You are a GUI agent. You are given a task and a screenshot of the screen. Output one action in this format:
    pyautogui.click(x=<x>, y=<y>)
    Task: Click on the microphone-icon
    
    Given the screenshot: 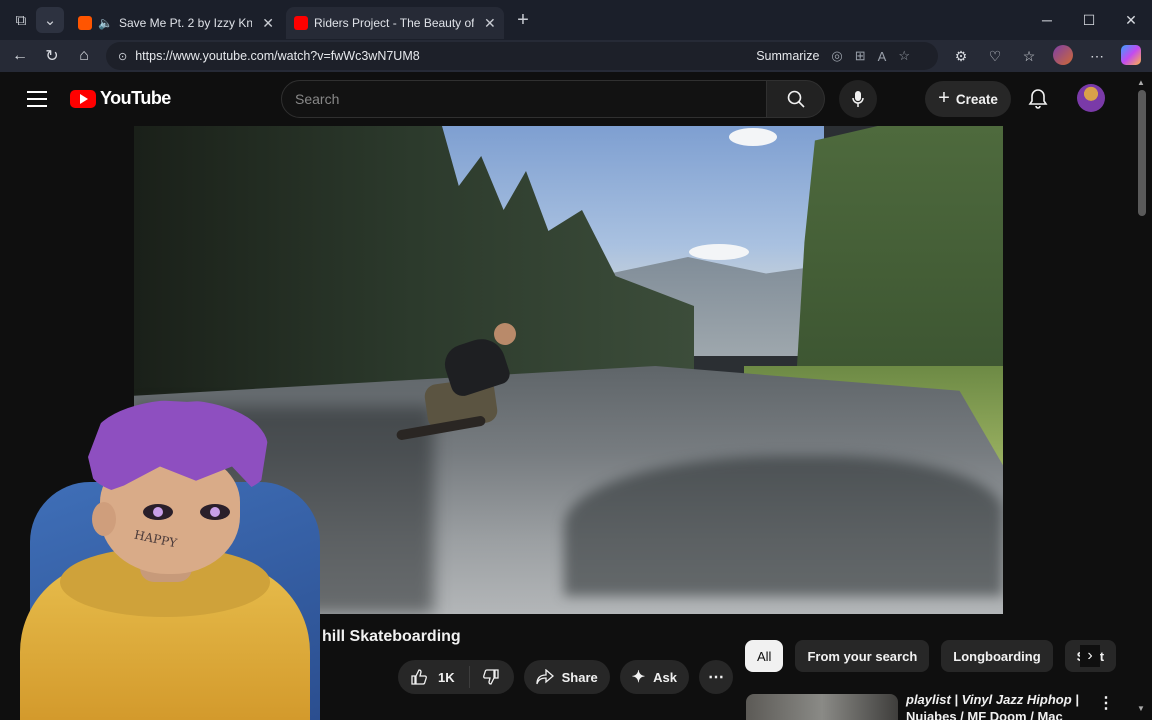 What is the action you would take?
    pyautogui.click(x=858, y=99)
    